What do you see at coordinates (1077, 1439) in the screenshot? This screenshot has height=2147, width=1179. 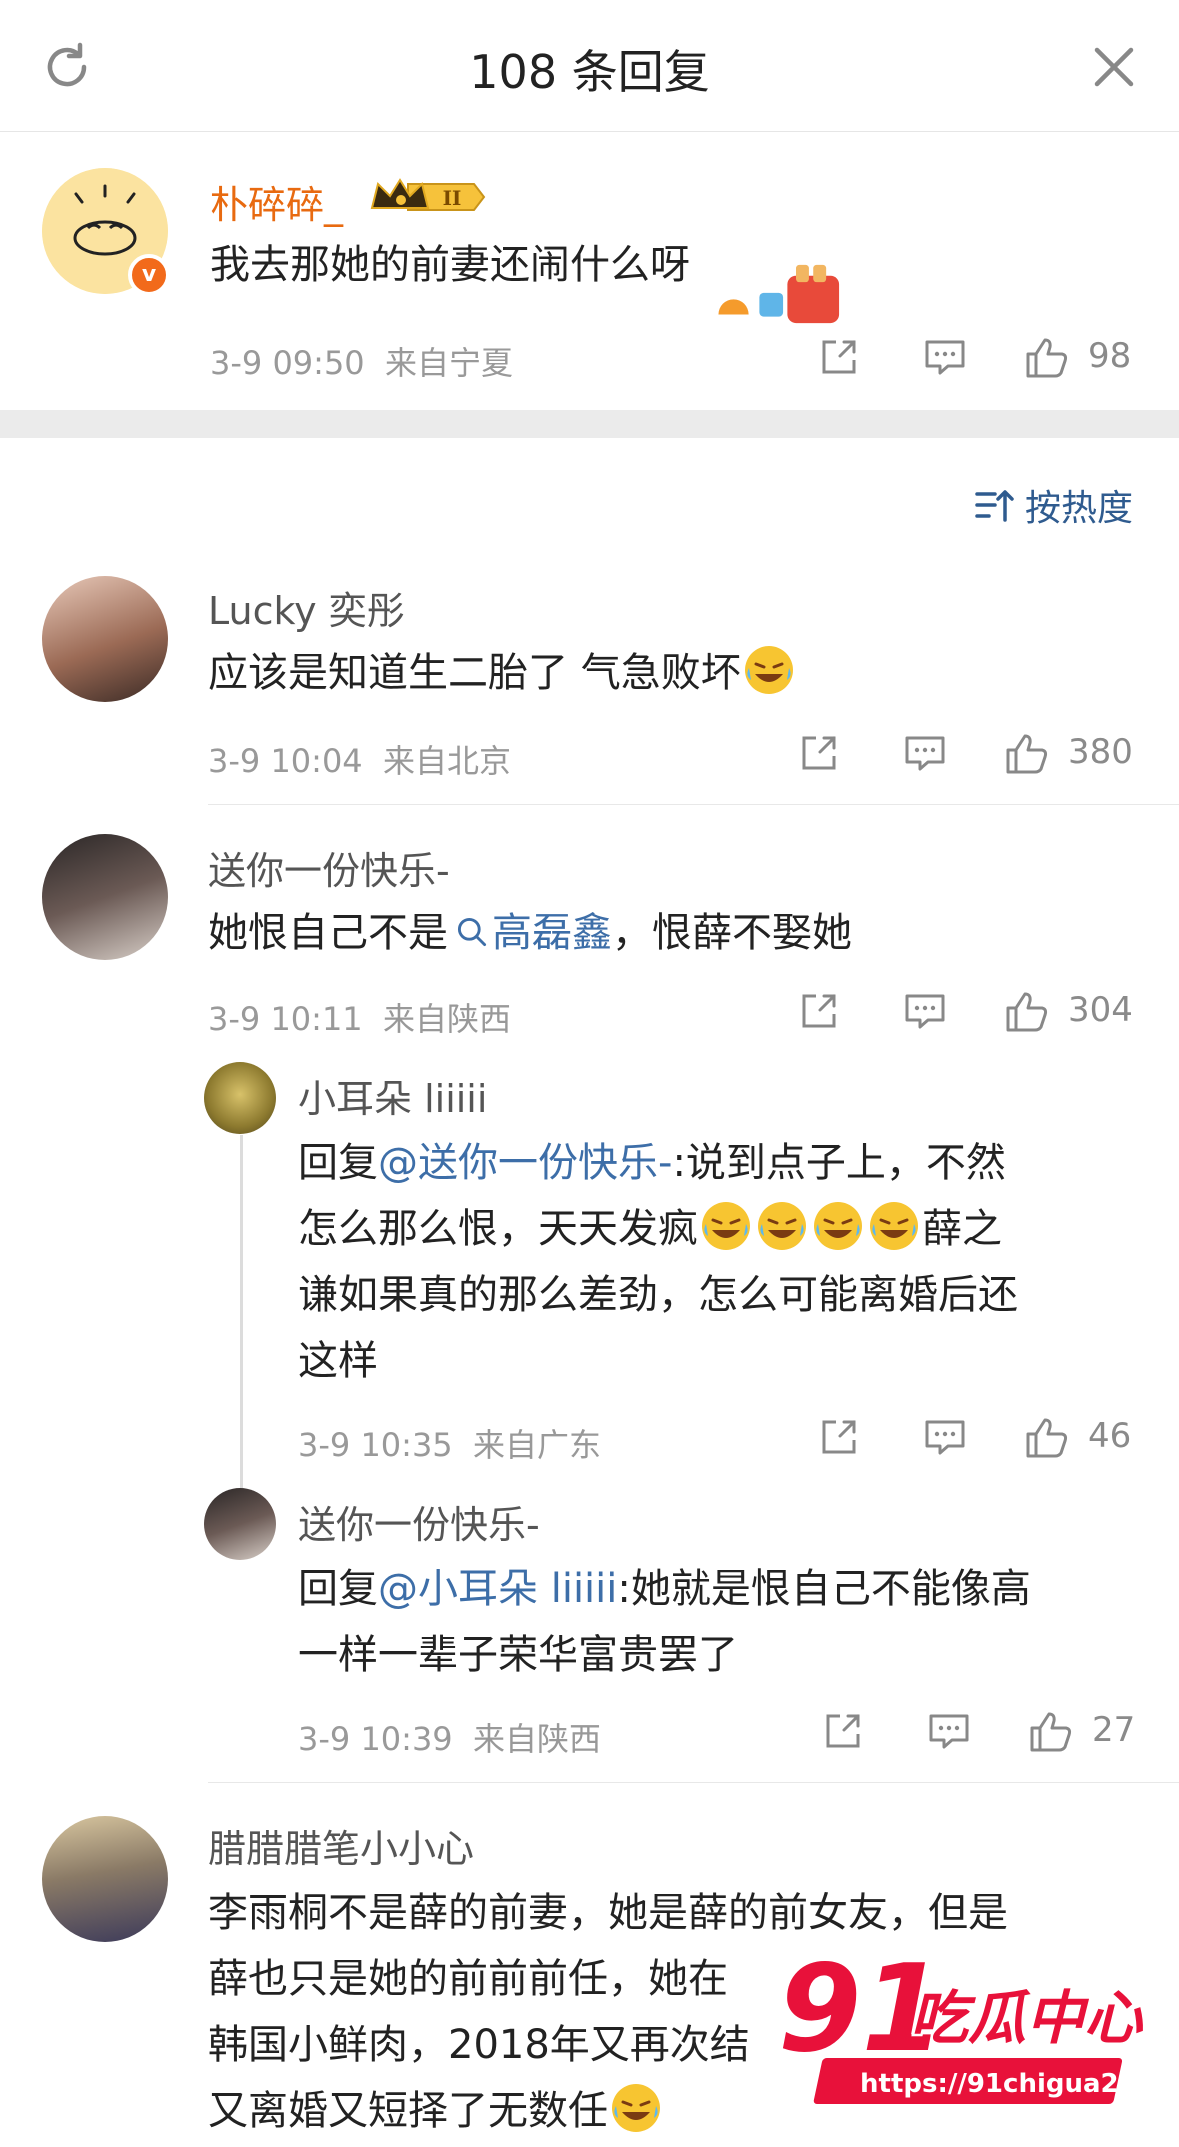 I see `like-button: 46` at bounding box center [1077, 1439].